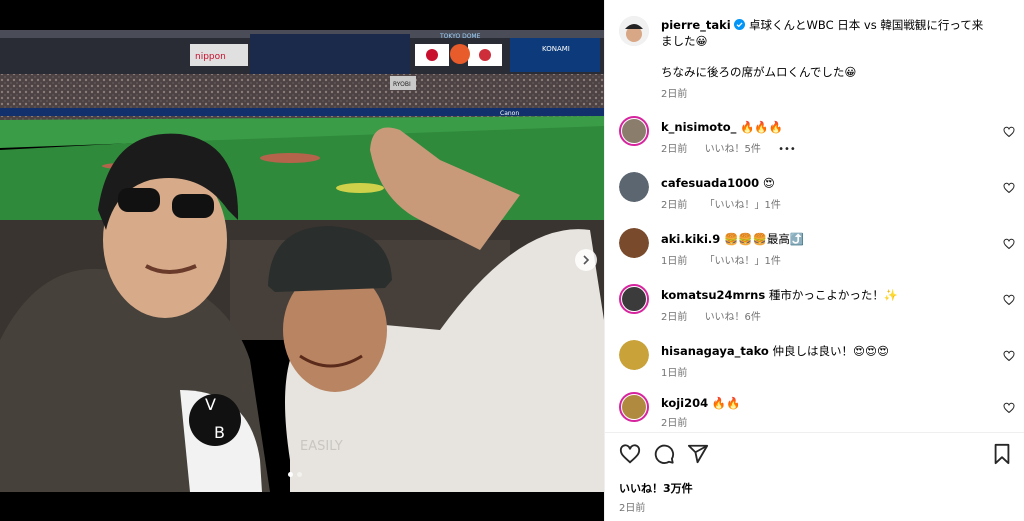 This screenshot has width=1024, height=521. I want to click on comment-body: 種市かっこよかった！✨, so click(833, 295).